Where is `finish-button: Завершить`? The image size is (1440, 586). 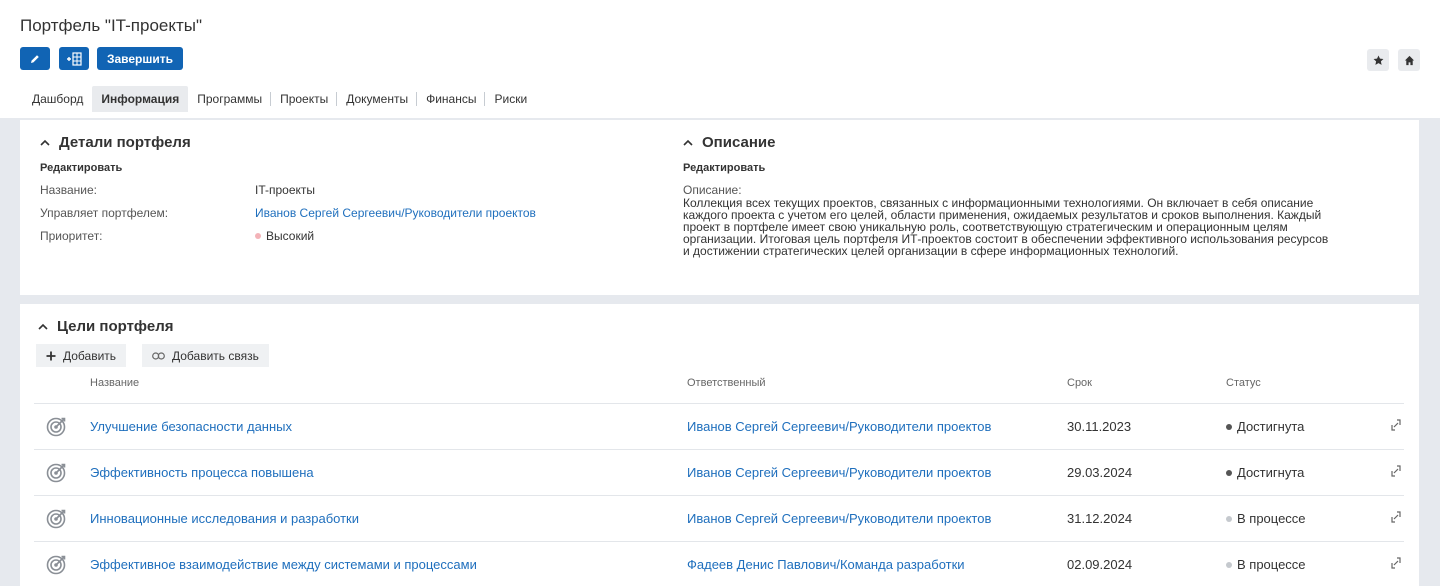
finish-button: Завершить is located at coordinates (140, 58).